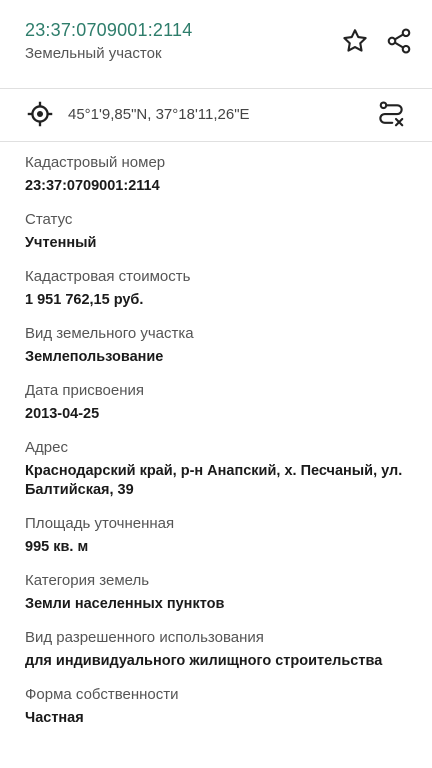 The width and height of the screenshot is (432, 768). Describe the element at coordinates (109, 30) in the screenshot. I see `page-title: 23:37:0709001:2114` at that location.